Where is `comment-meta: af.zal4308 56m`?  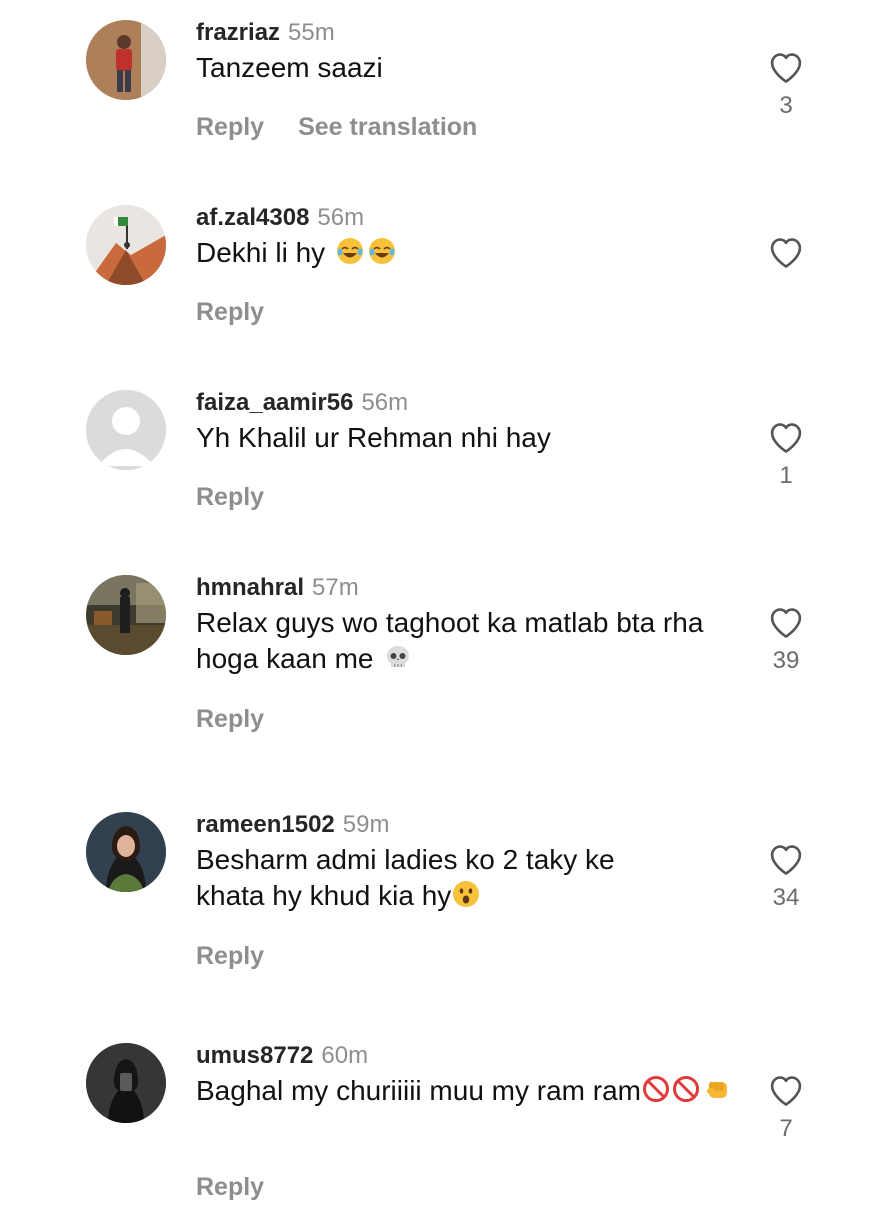 comment-meta: af.zal4308 56m is located at coordinates (280, 218).